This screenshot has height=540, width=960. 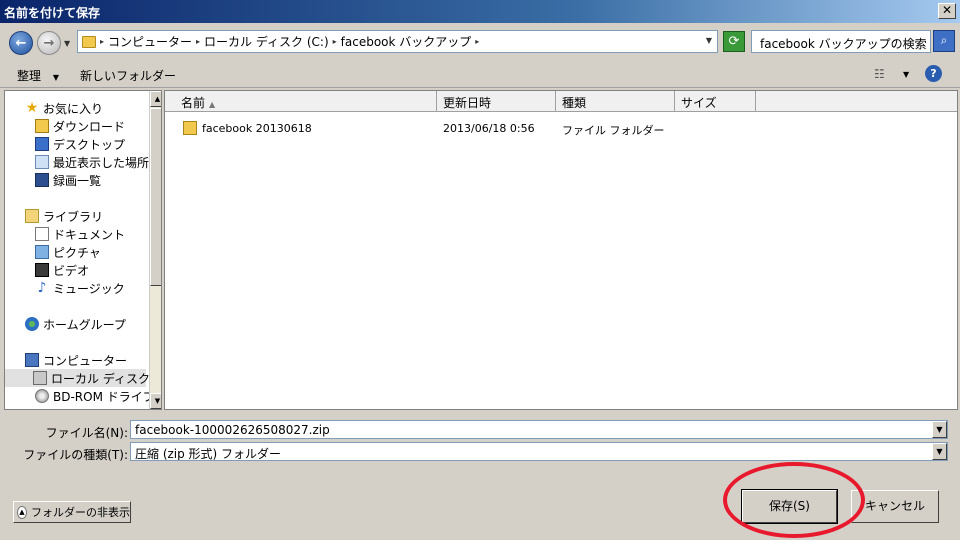 I want to click on pictures-icon, so click(x=42, y=252).